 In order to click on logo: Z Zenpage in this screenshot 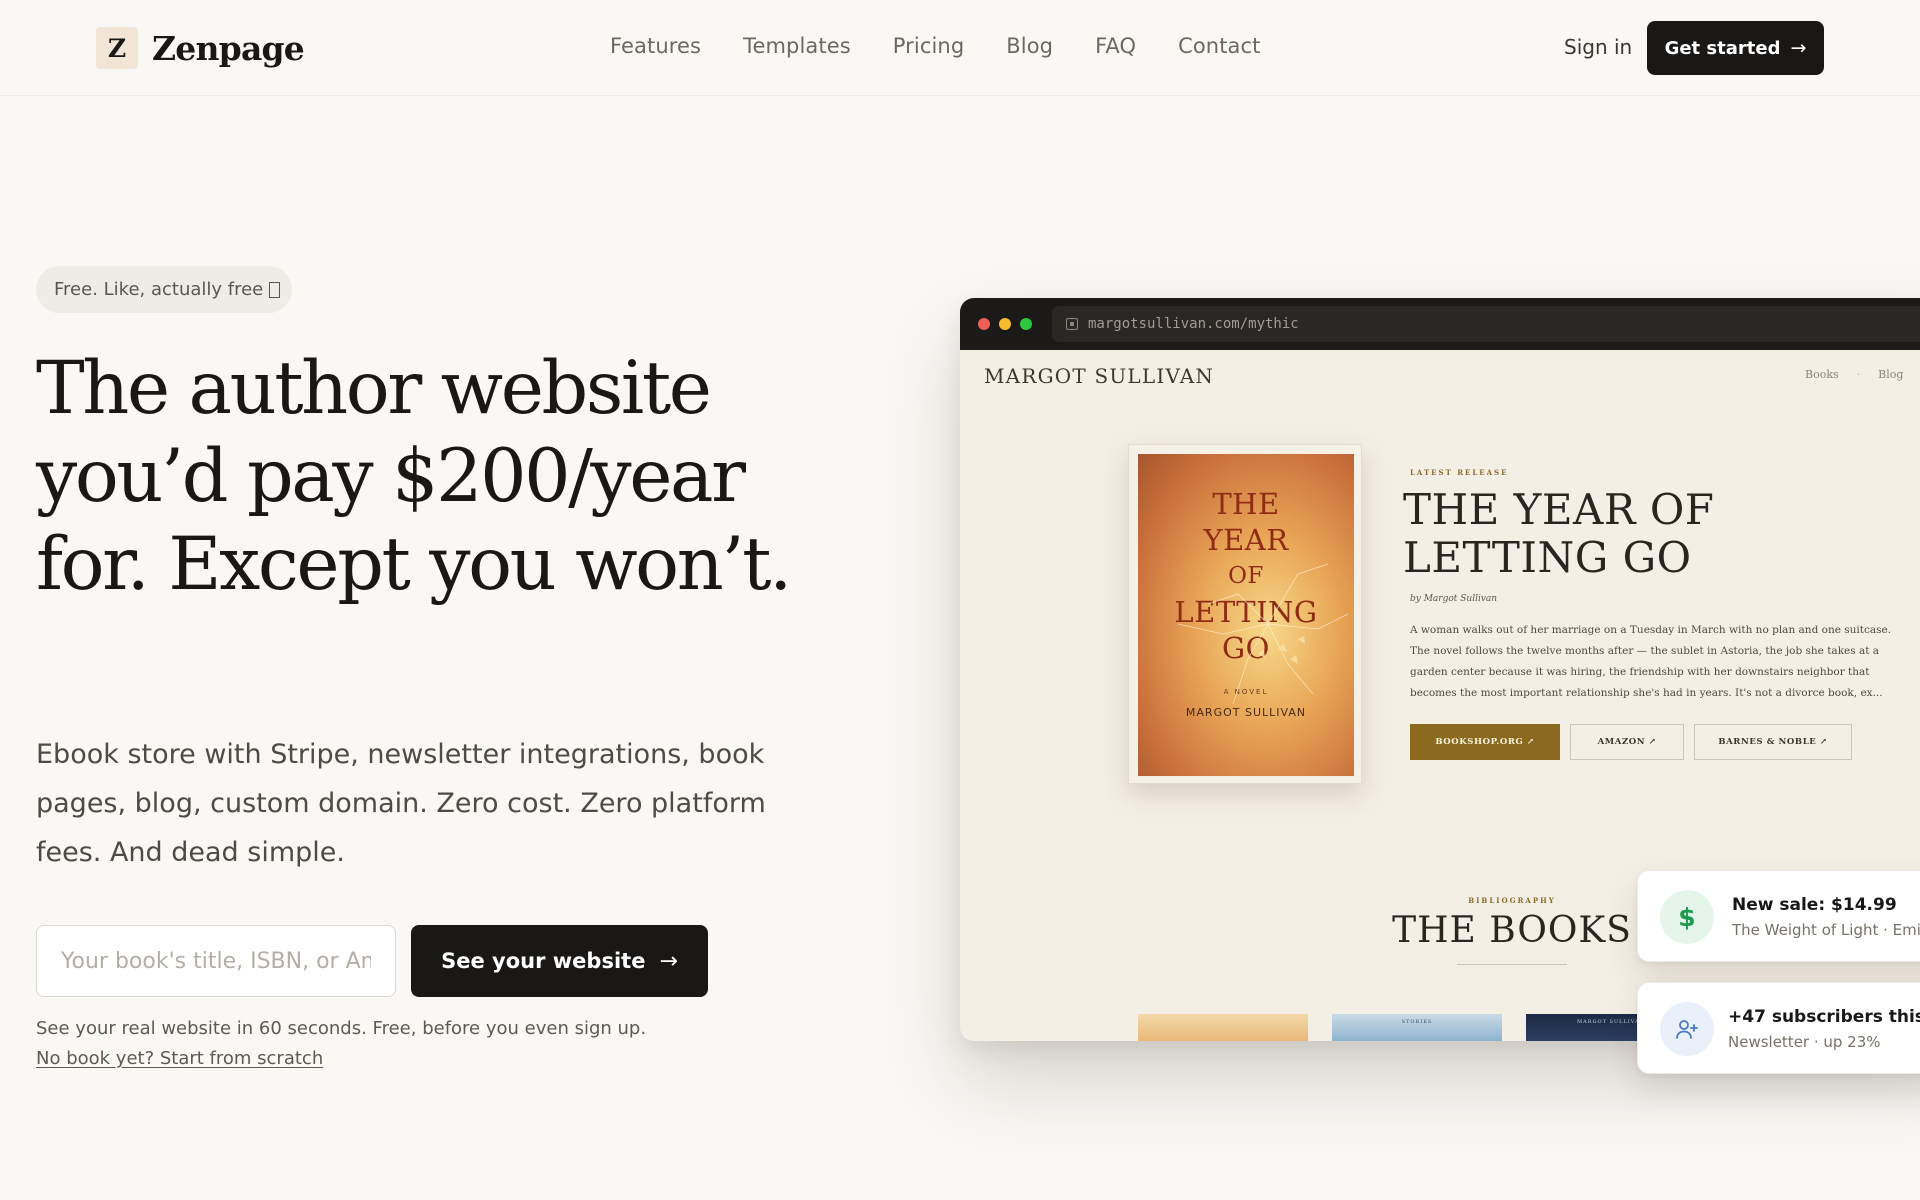, I will do `click(200, 48)`.